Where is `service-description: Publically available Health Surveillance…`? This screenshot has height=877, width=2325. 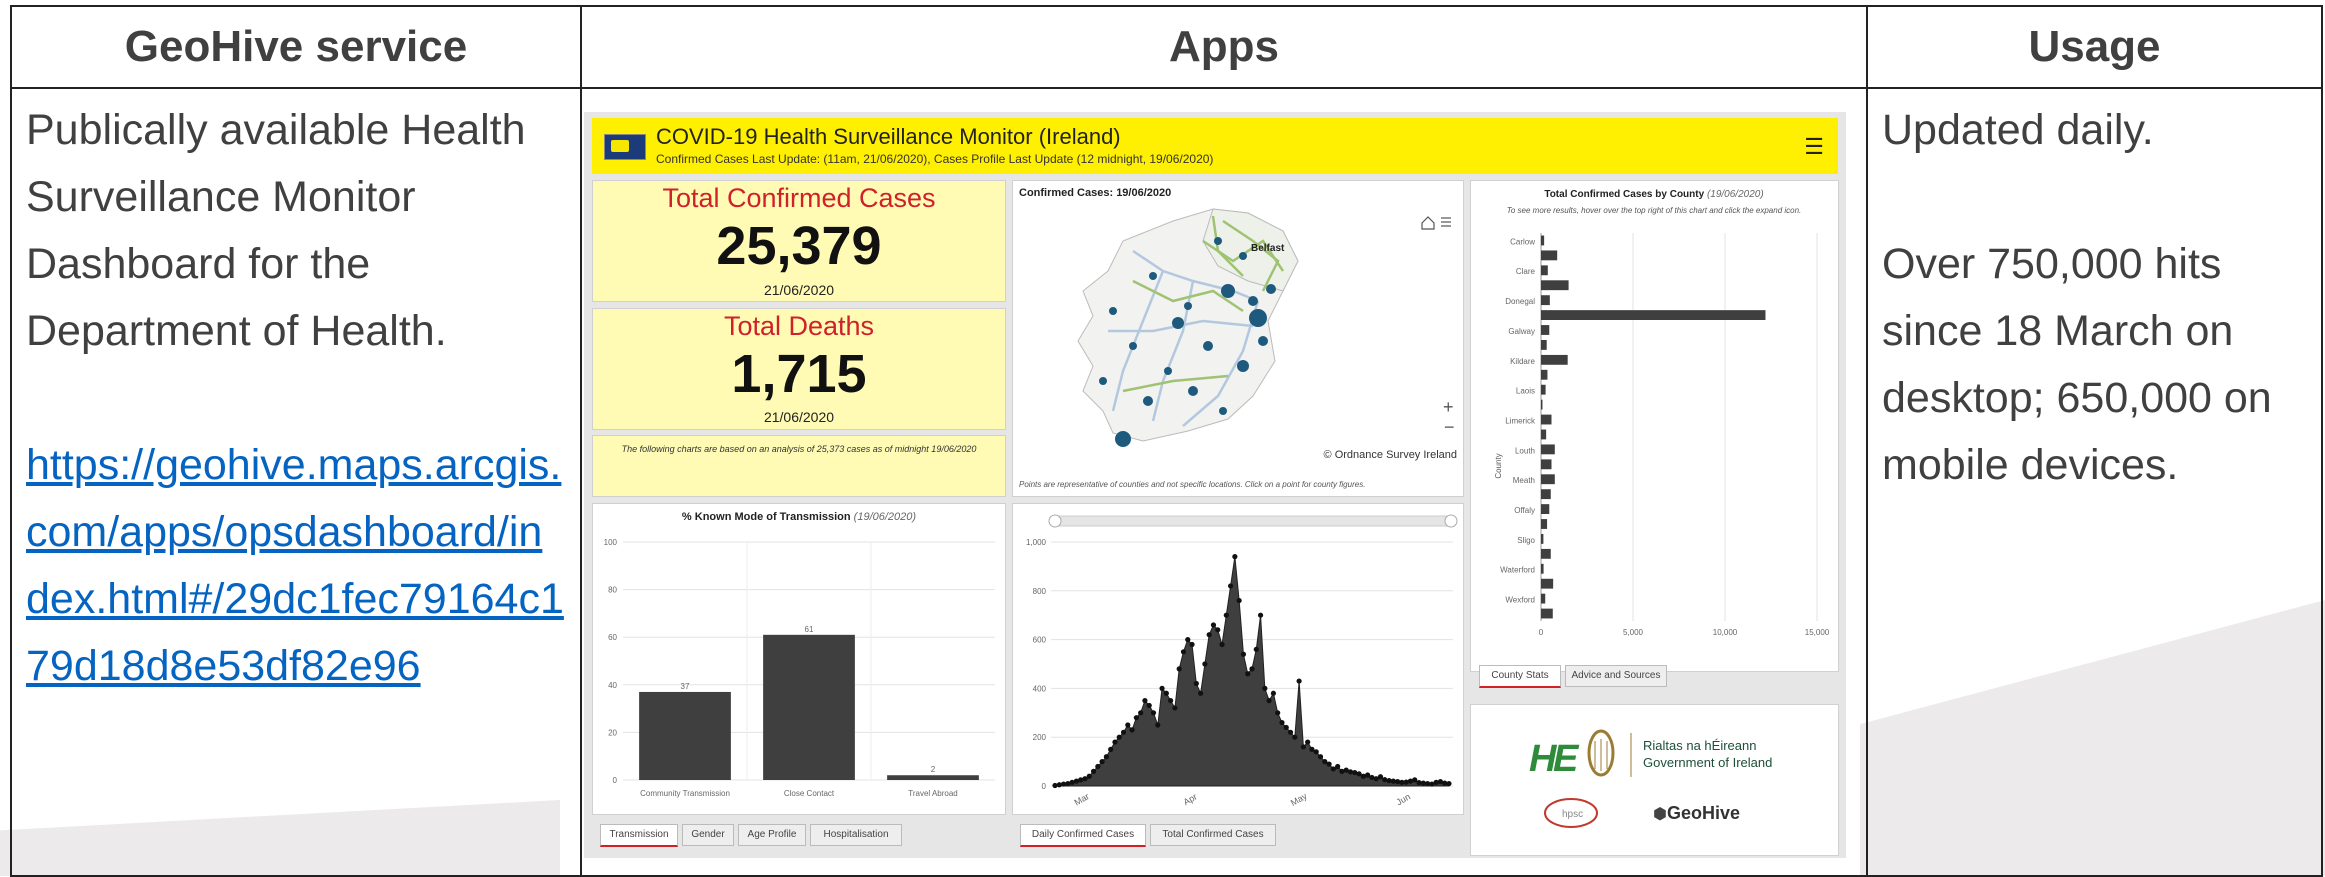 service-description: Publically available Health Surveillance… is located at coordinates (276, 230).